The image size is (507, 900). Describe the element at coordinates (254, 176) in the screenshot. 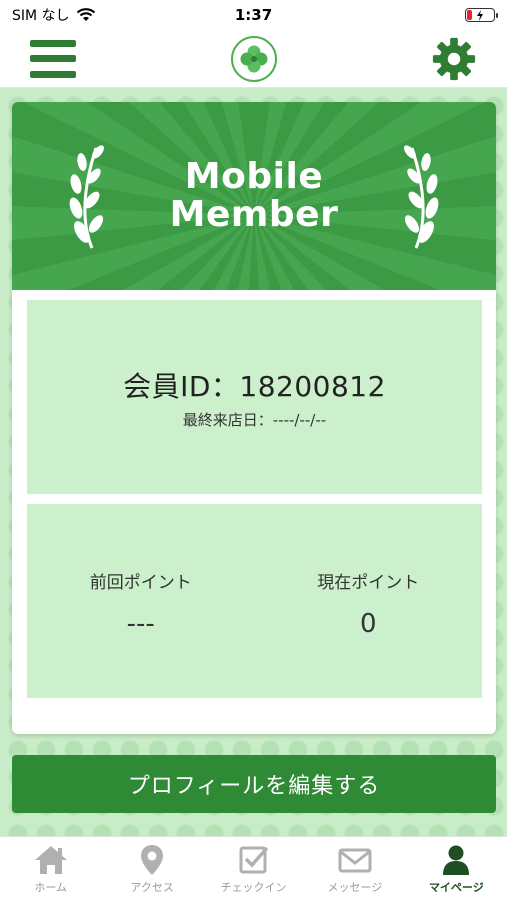

I see `banner-line1: Mobile` at that location.